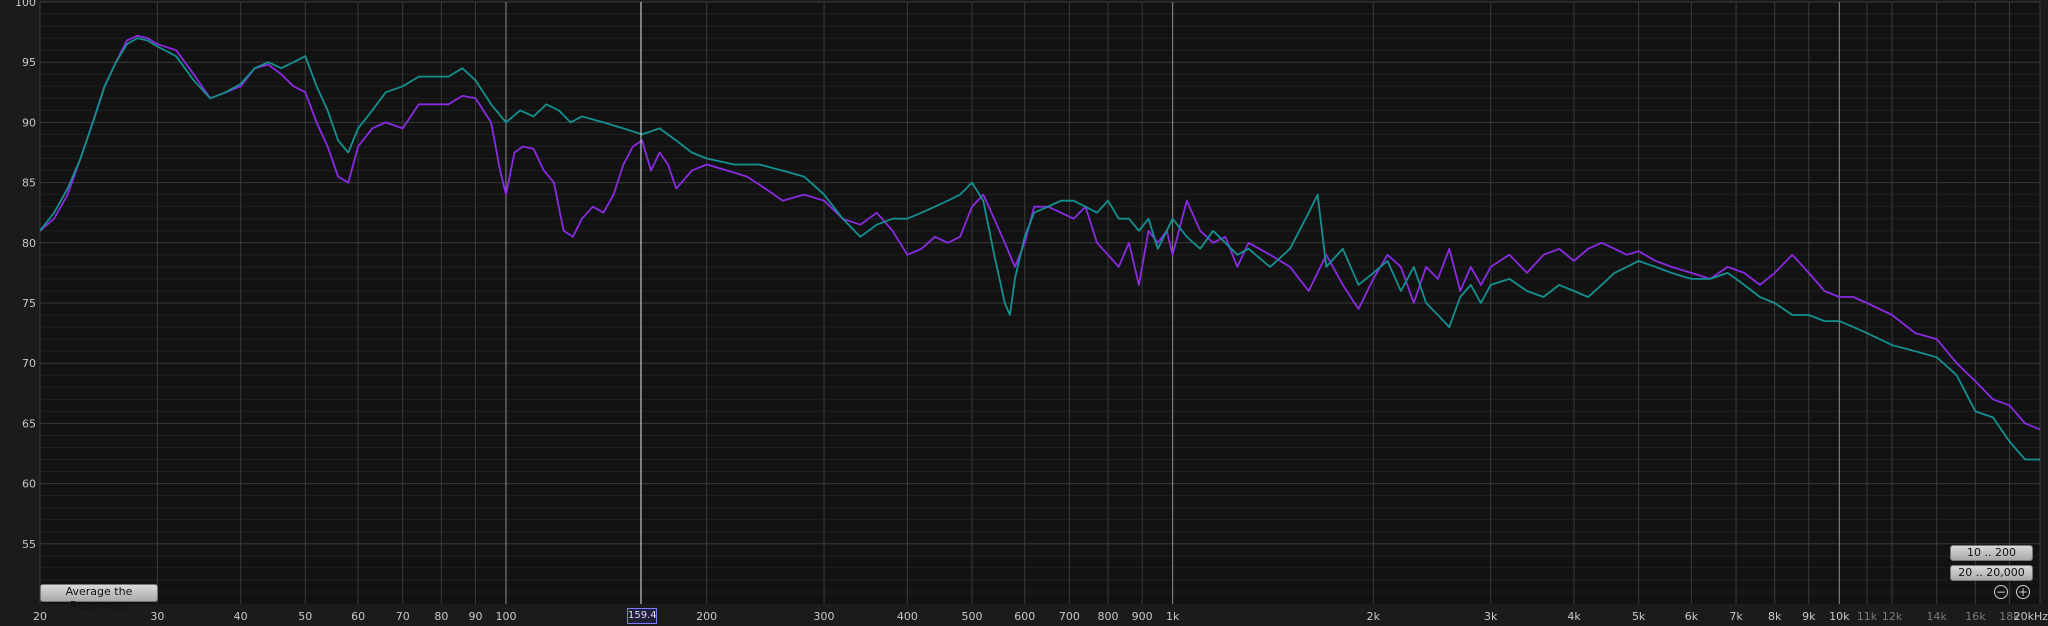 Image resolution: width=2048 pixels, height=626 pixels. Describe the element at coordinates (1374, 616) in the screenshot. I see `x-tick-label: 2k` at that location.